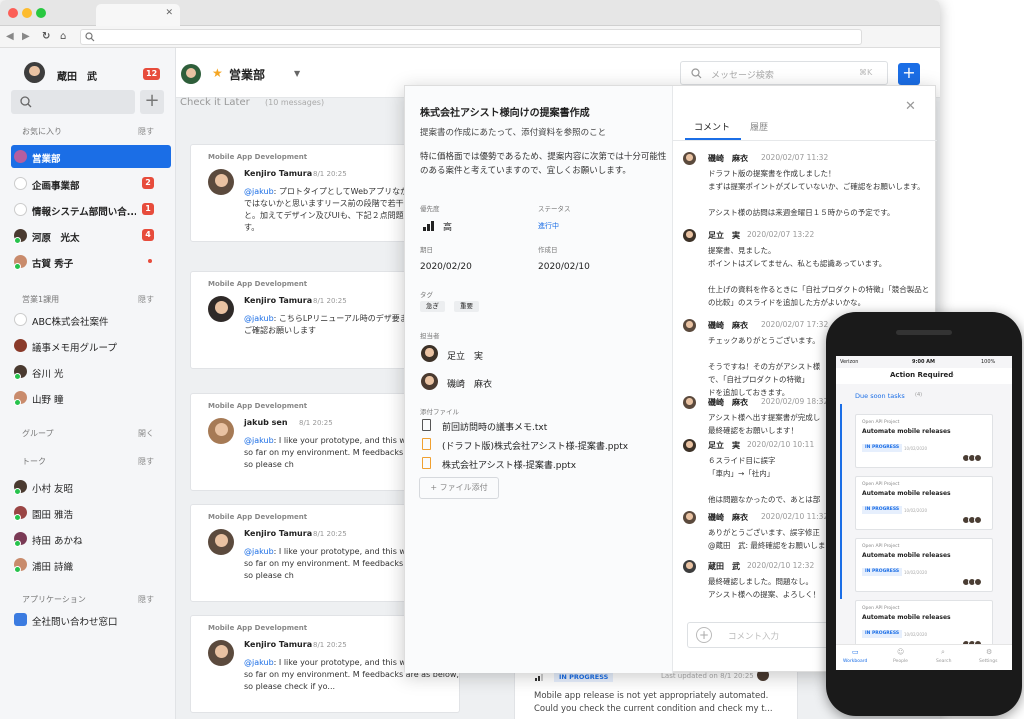  I want to click on search-icon: ⌕, so click(943, 652).